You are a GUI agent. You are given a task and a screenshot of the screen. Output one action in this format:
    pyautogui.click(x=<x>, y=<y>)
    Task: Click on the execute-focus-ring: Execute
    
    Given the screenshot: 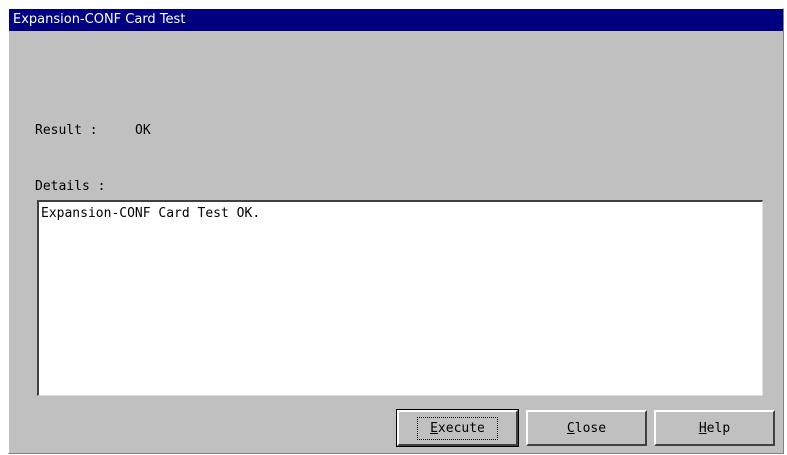 What is the action you would take?
    pyautogui.click(x=457, y=428)
    